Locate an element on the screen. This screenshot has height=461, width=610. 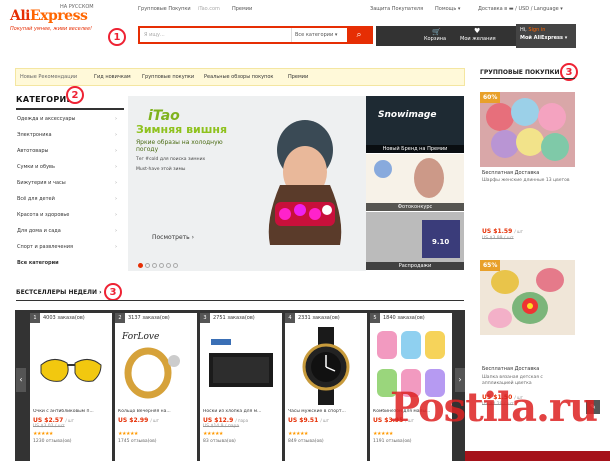
category-item: Для дома и сада › is located at coordinates (67, 231).